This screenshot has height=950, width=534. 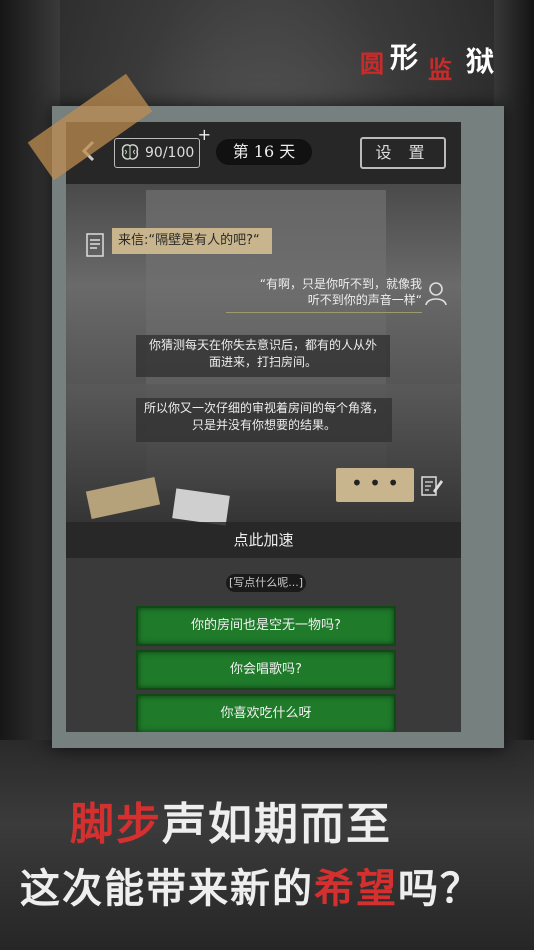 I want to click on narration-line: 面进来，打扫房间。, so click(x=262, y=362).